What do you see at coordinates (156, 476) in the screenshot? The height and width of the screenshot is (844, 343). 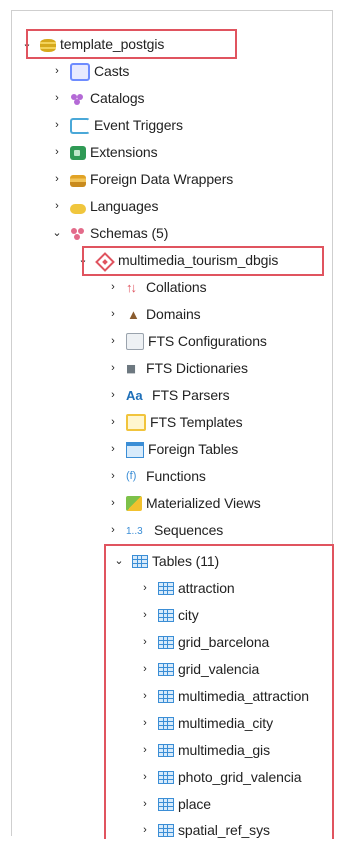 I see `tree-node-functions: › Functions` at bounding box center [156, 476].